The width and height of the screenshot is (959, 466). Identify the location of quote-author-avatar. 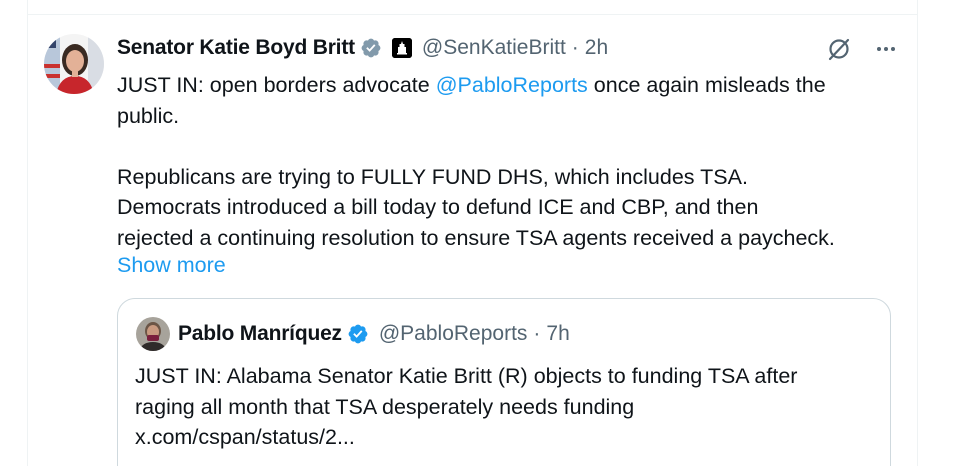
(153, 334).